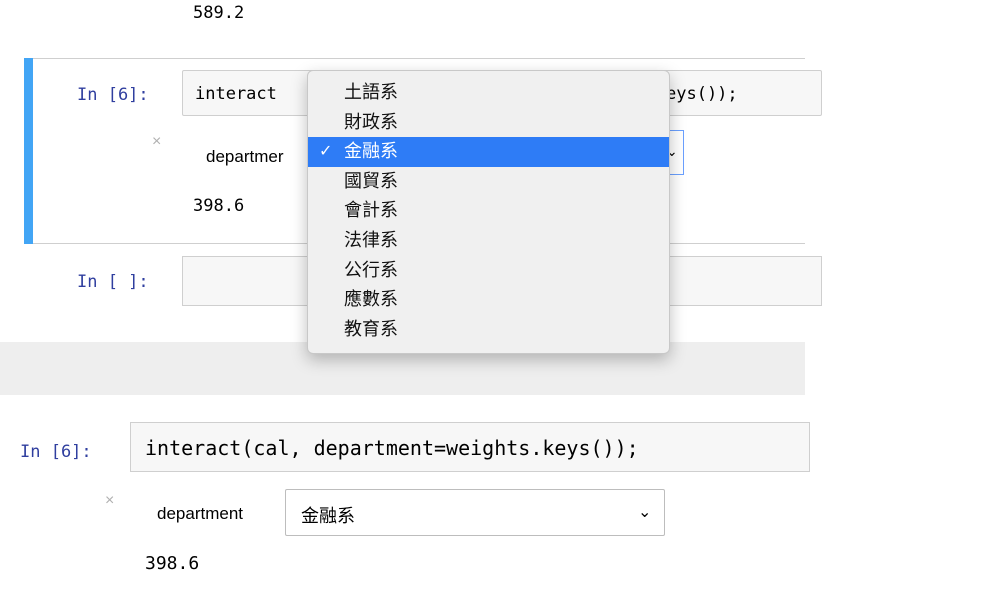 This screenshot has width=990, height=604. What do you see at coordinates (702, 94) in the screenshot?
I see `code-text-right: eys());` at bounding box center [702, 94].